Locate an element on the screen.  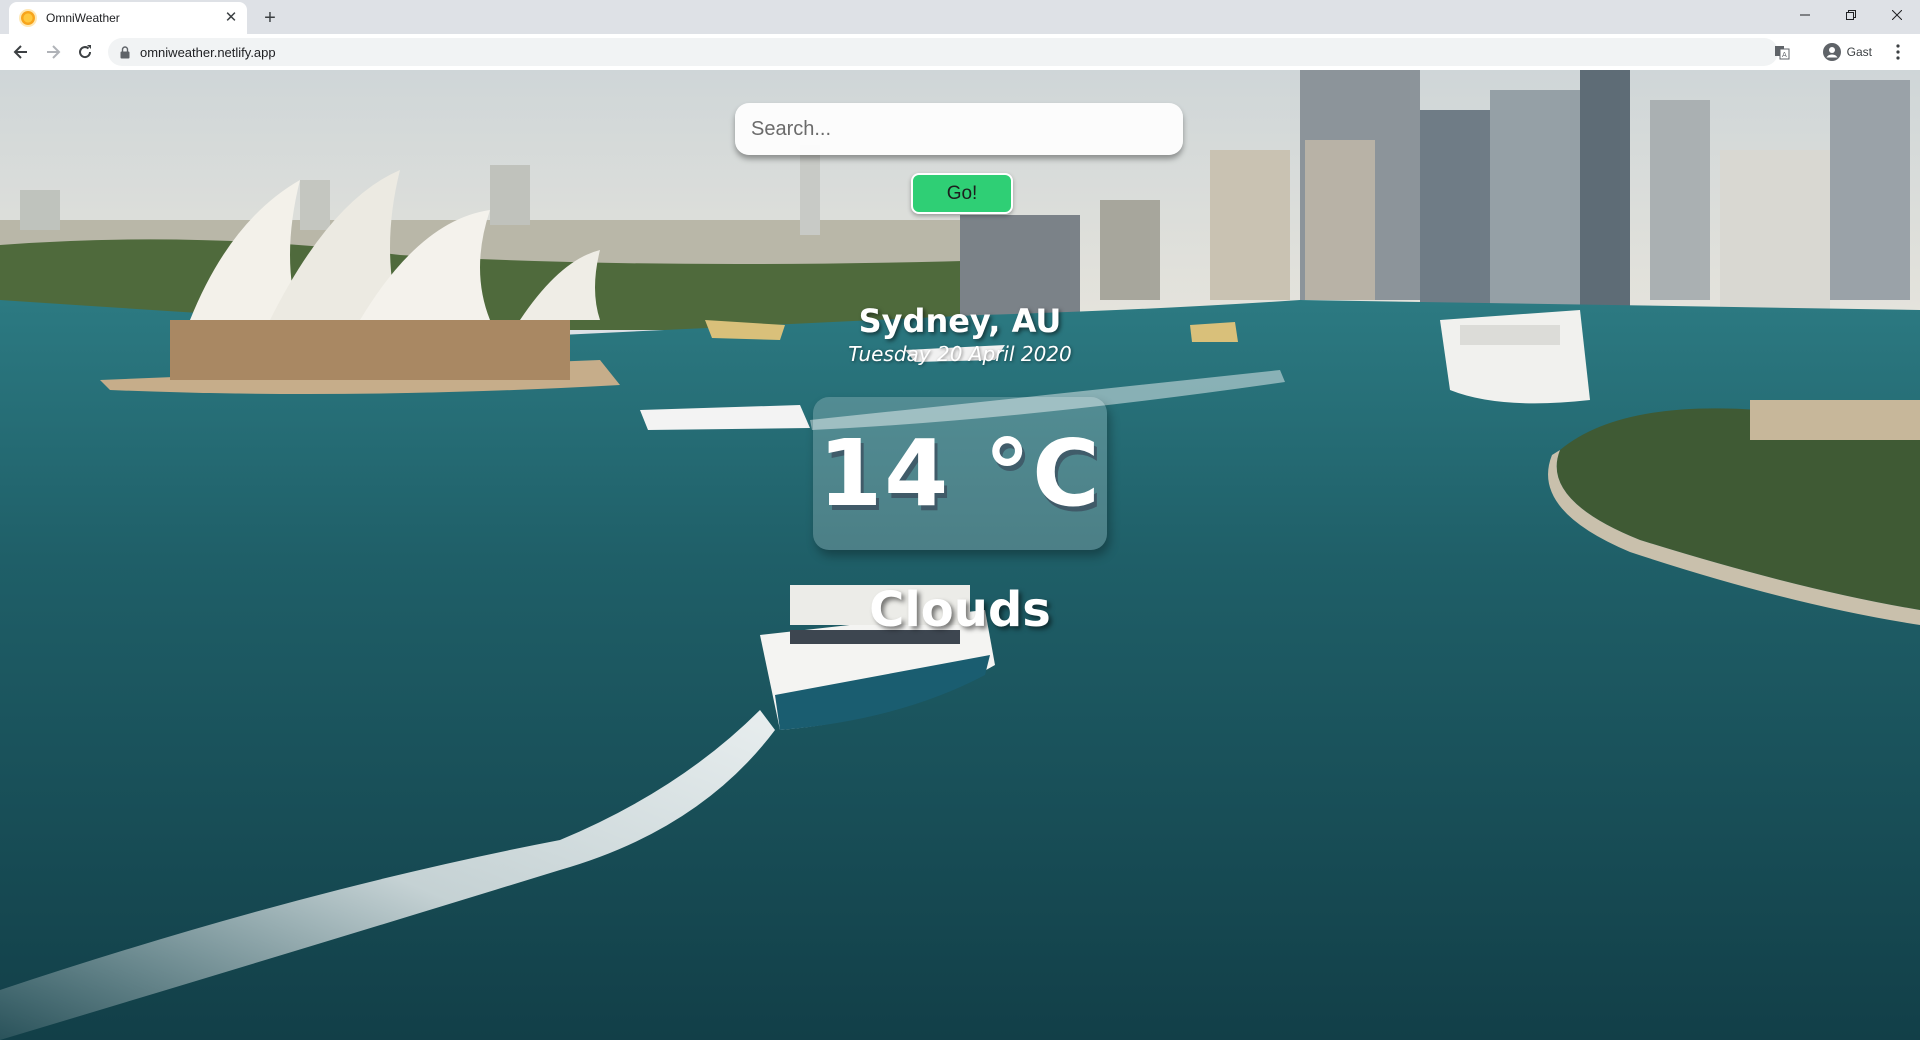
restore-icon is located at coordinates (1851, 15).